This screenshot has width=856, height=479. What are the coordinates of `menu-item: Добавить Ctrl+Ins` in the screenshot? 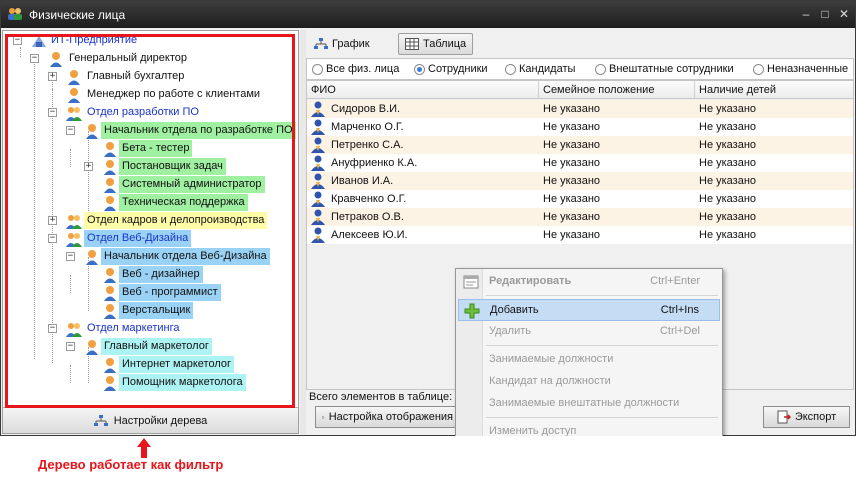 It's located at (589, 310).